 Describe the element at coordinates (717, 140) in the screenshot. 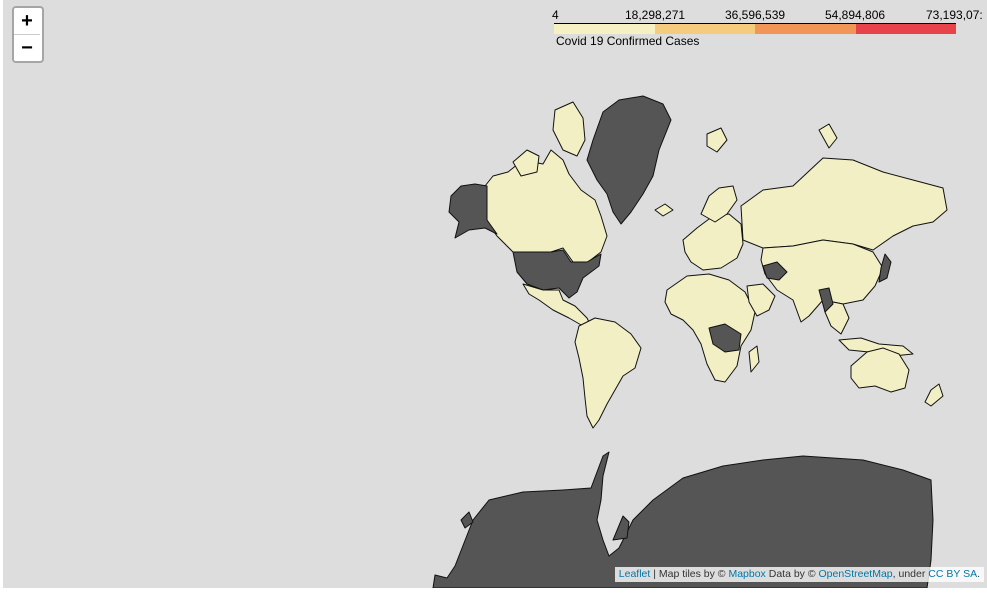

I see `region-svalbard` at that location.